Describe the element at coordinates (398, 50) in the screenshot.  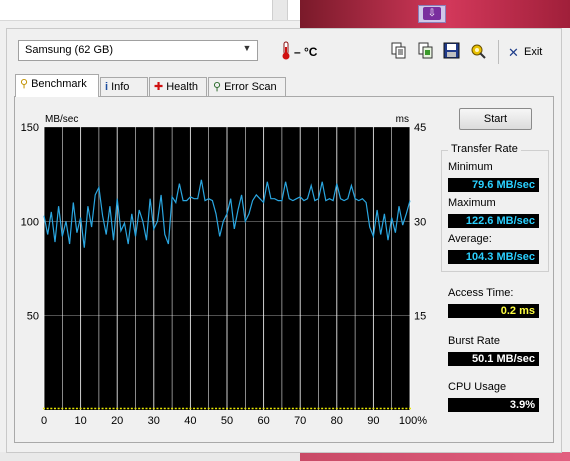
I see `copy-text-icon` at that location.